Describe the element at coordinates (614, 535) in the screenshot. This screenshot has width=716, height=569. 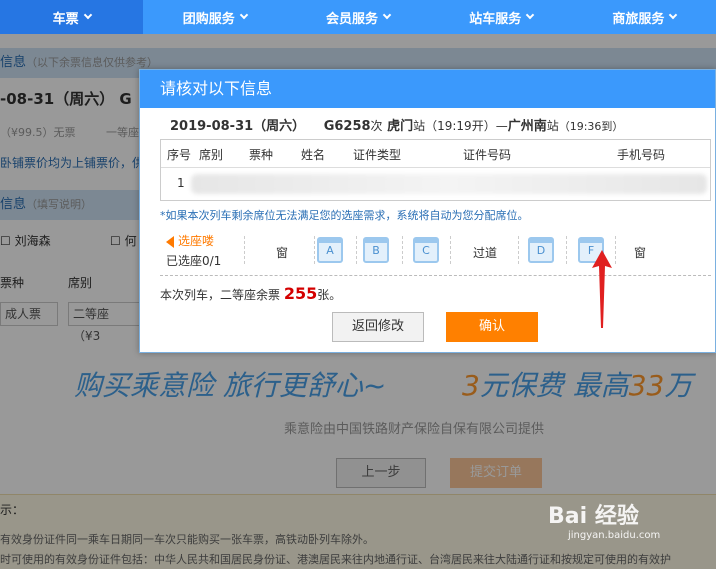
I see `watermark-sub: jingyan.baidu.com` at that location.